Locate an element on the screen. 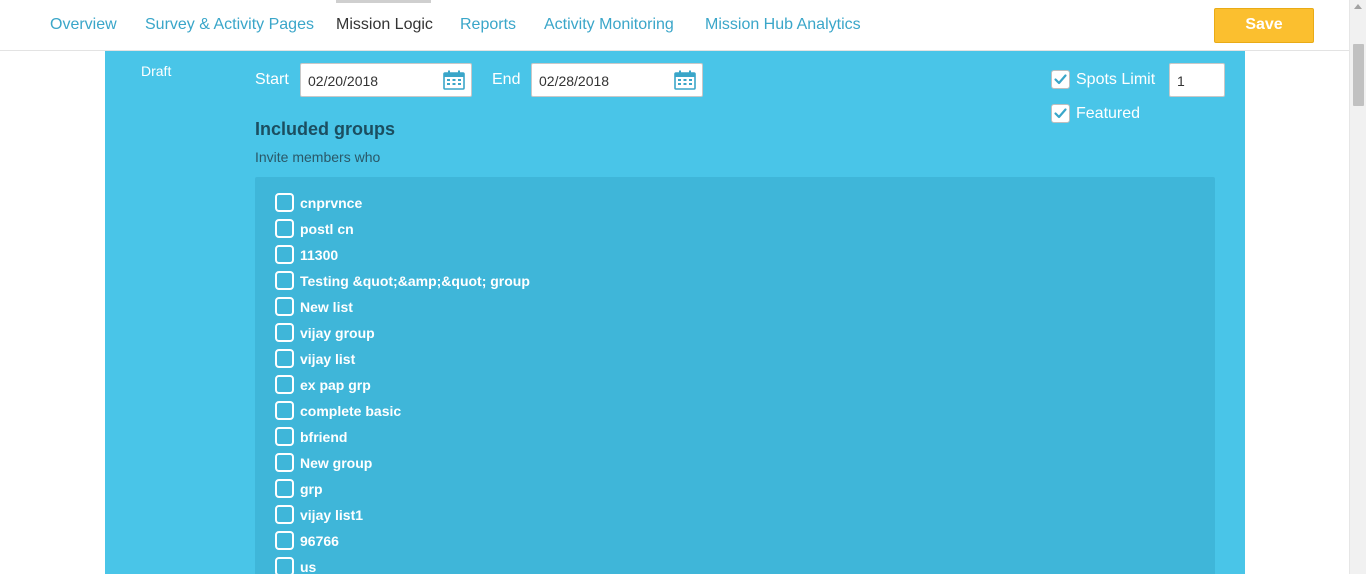 The width and height of the screenshot is (1366, 574). tab-activity-monitoring: Activity Monitoring is located at coordinates (609, 25).